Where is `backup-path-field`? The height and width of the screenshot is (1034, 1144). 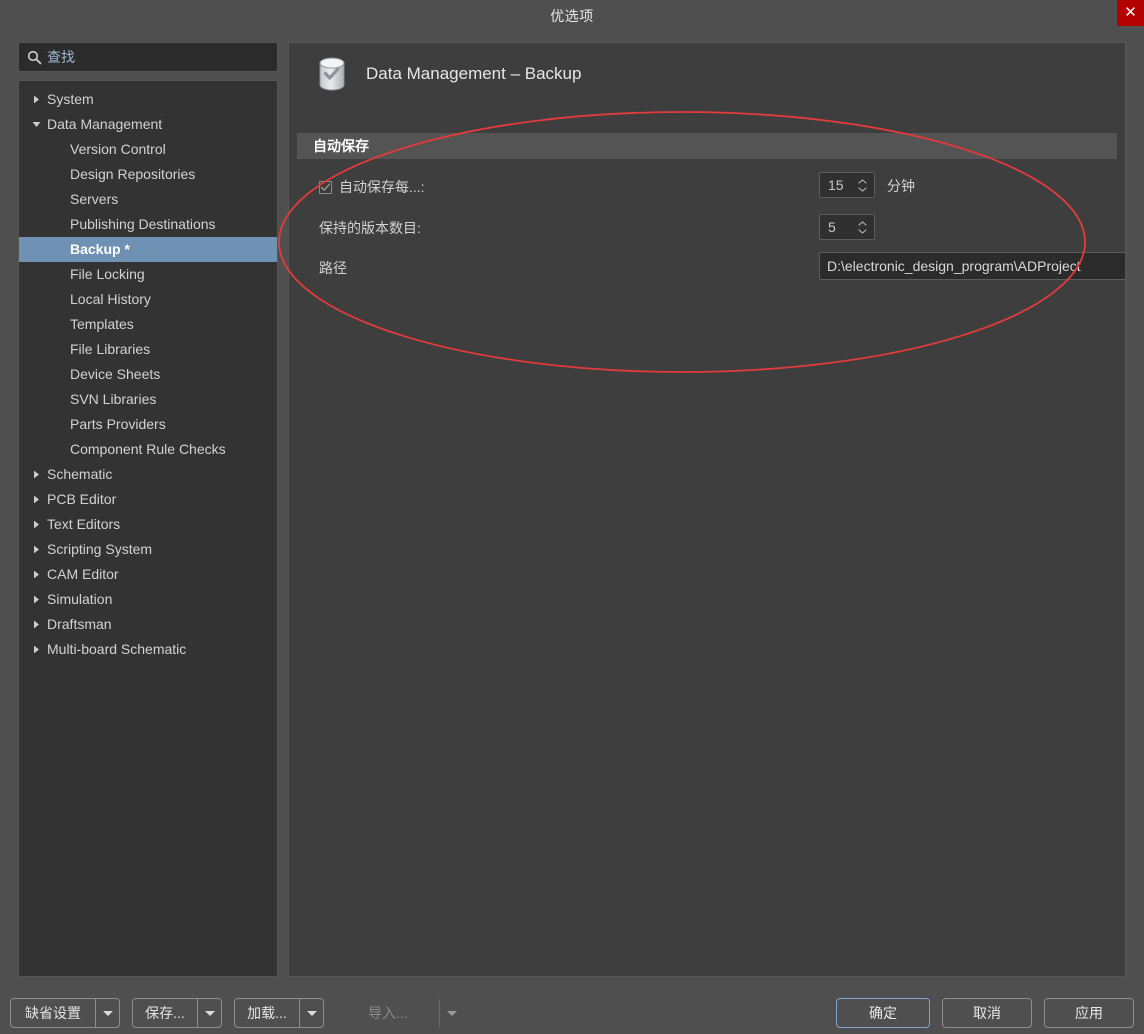 backup-path-field is located at coordinates (972, 266).